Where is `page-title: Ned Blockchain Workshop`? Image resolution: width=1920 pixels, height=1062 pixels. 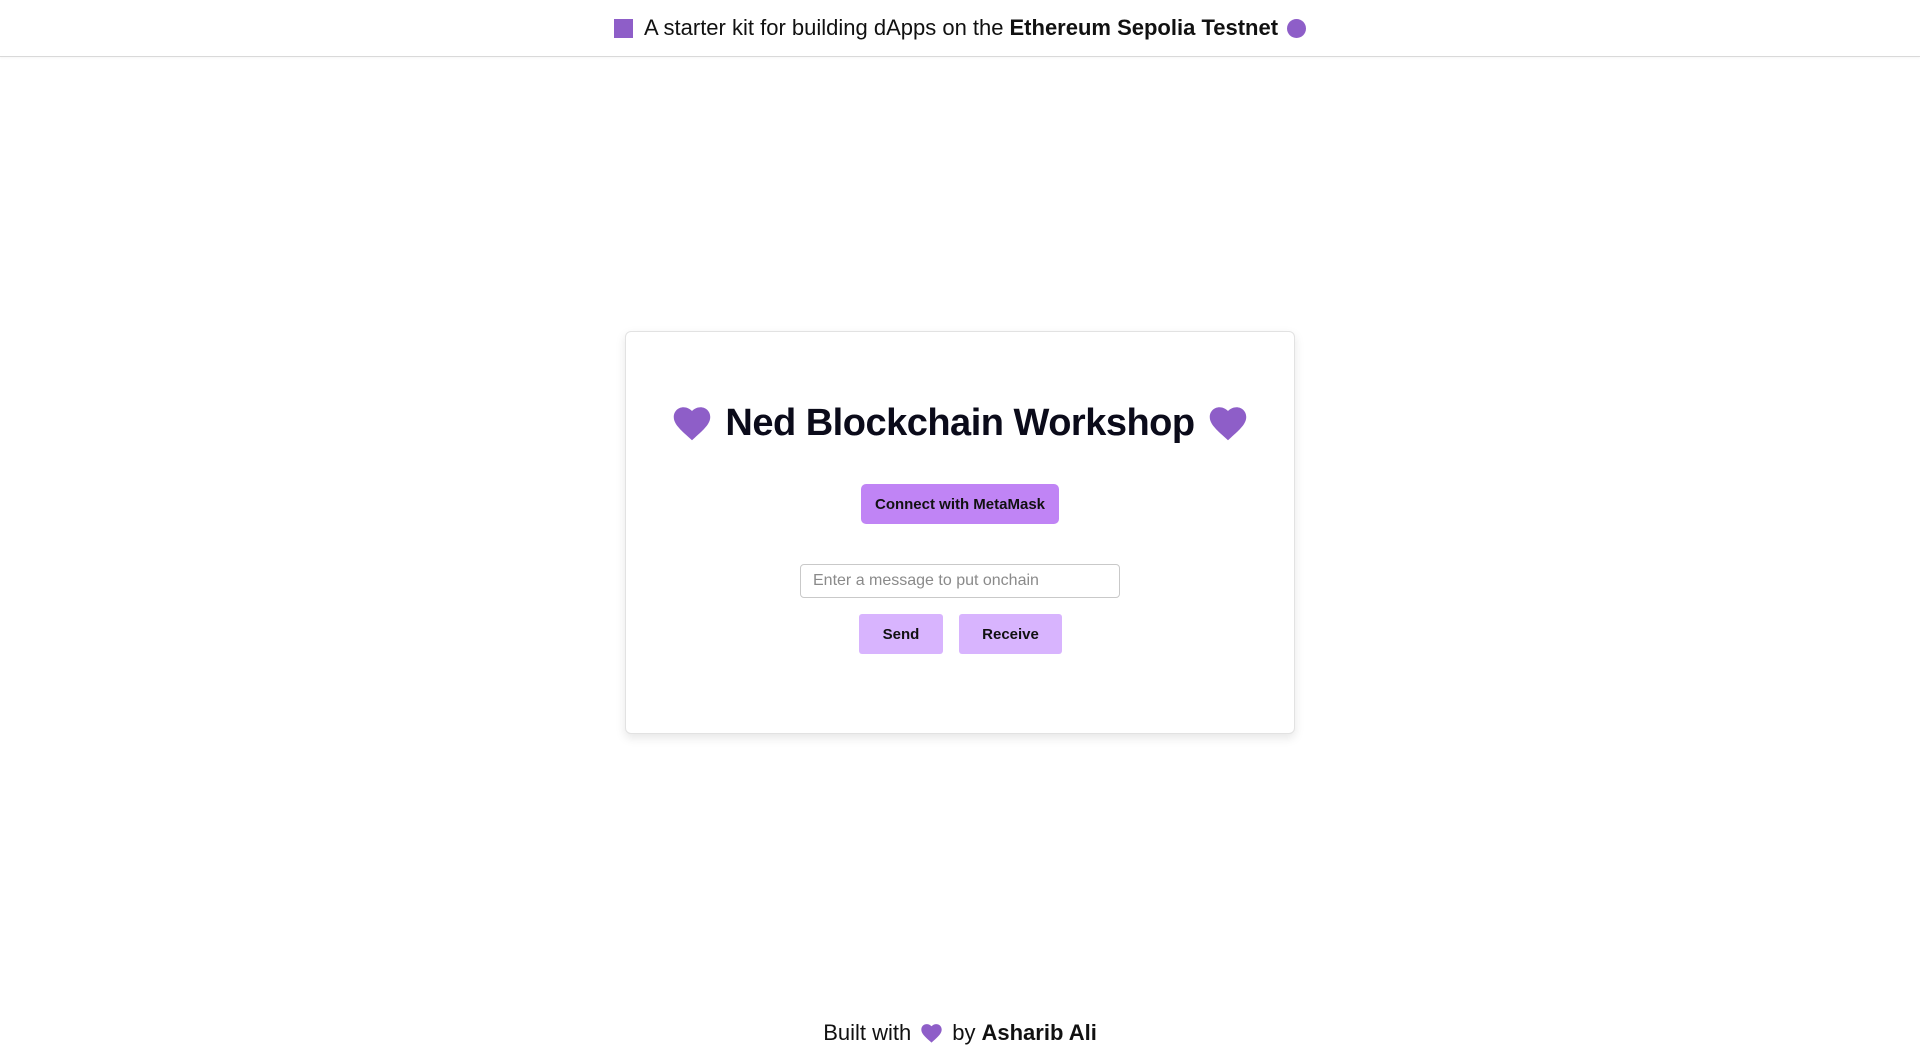
page-title: Ned Blockchain Workshop is located at coordinates (960, 423).